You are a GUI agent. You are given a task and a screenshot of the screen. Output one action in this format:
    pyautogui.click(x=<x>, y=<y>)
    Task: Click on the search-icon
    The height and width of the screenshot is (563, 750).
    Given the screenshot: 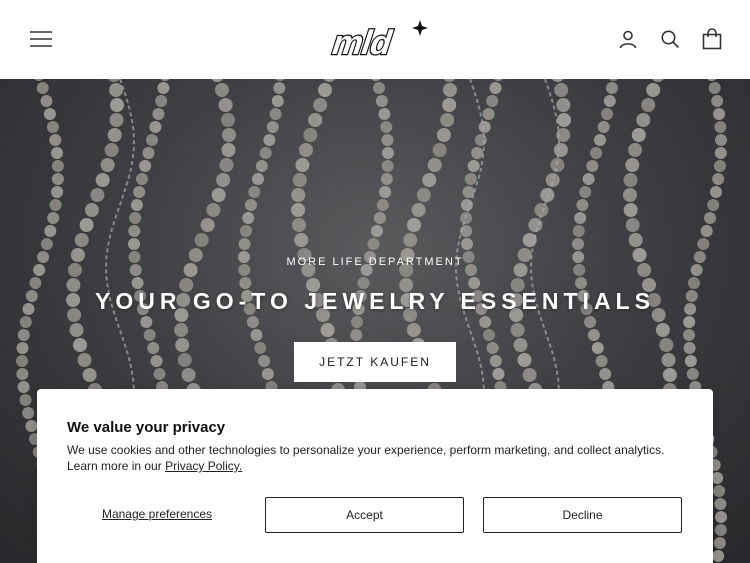 What is the action you would take?
    pyautogui.click(x=670, y=39)
    